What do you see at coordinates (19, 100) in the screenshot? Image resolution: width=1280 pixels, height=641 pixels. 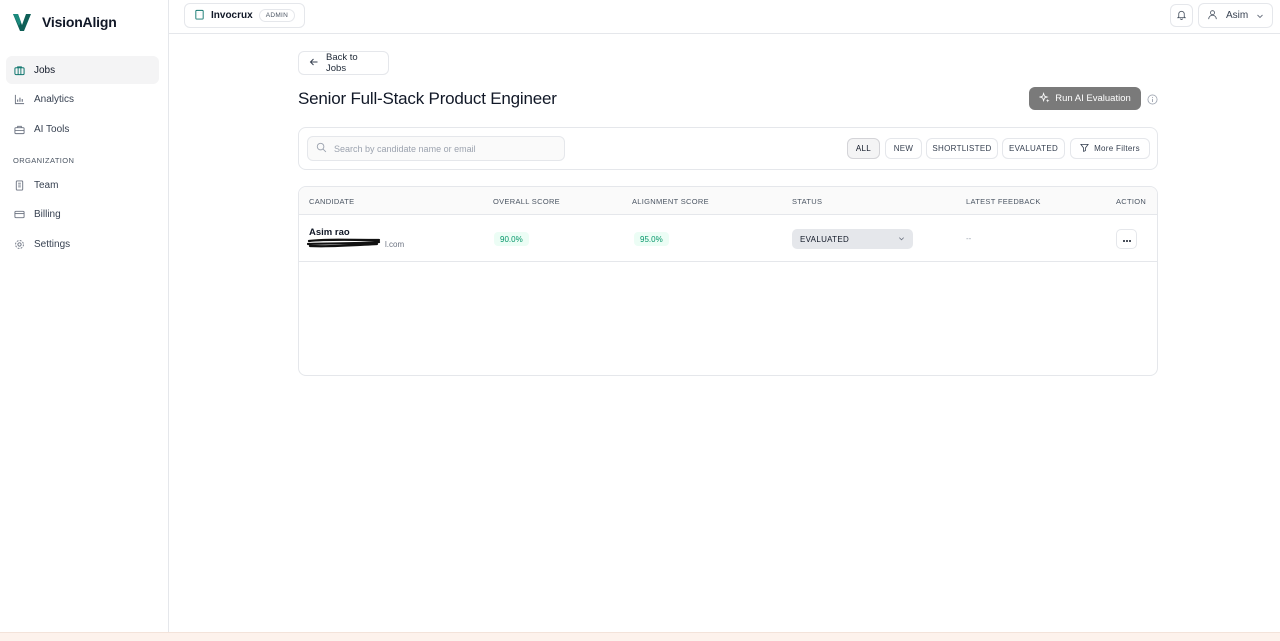 I see `bar-chart-icon` at bounding box center [19, 100].